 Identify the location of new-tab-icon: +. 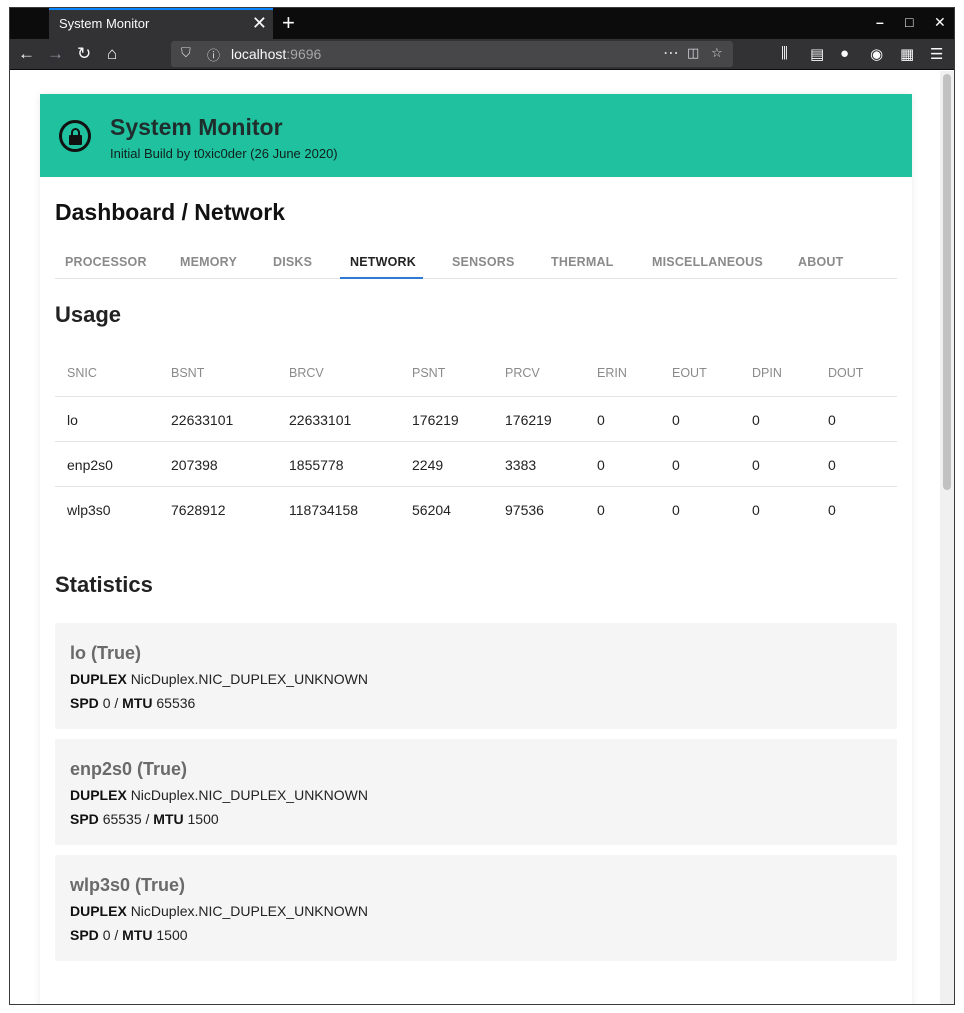
(288, 23).